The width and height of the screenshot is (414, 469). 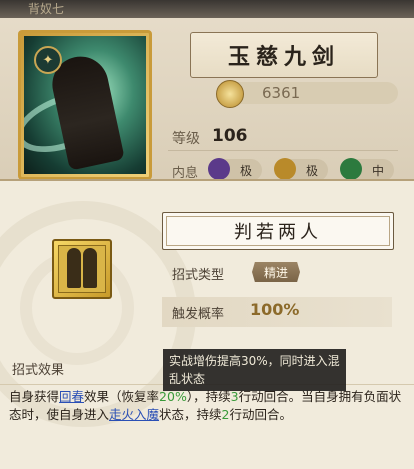 I want to click on hero-name: 玉慈九剑, so click(x=284, y=55).